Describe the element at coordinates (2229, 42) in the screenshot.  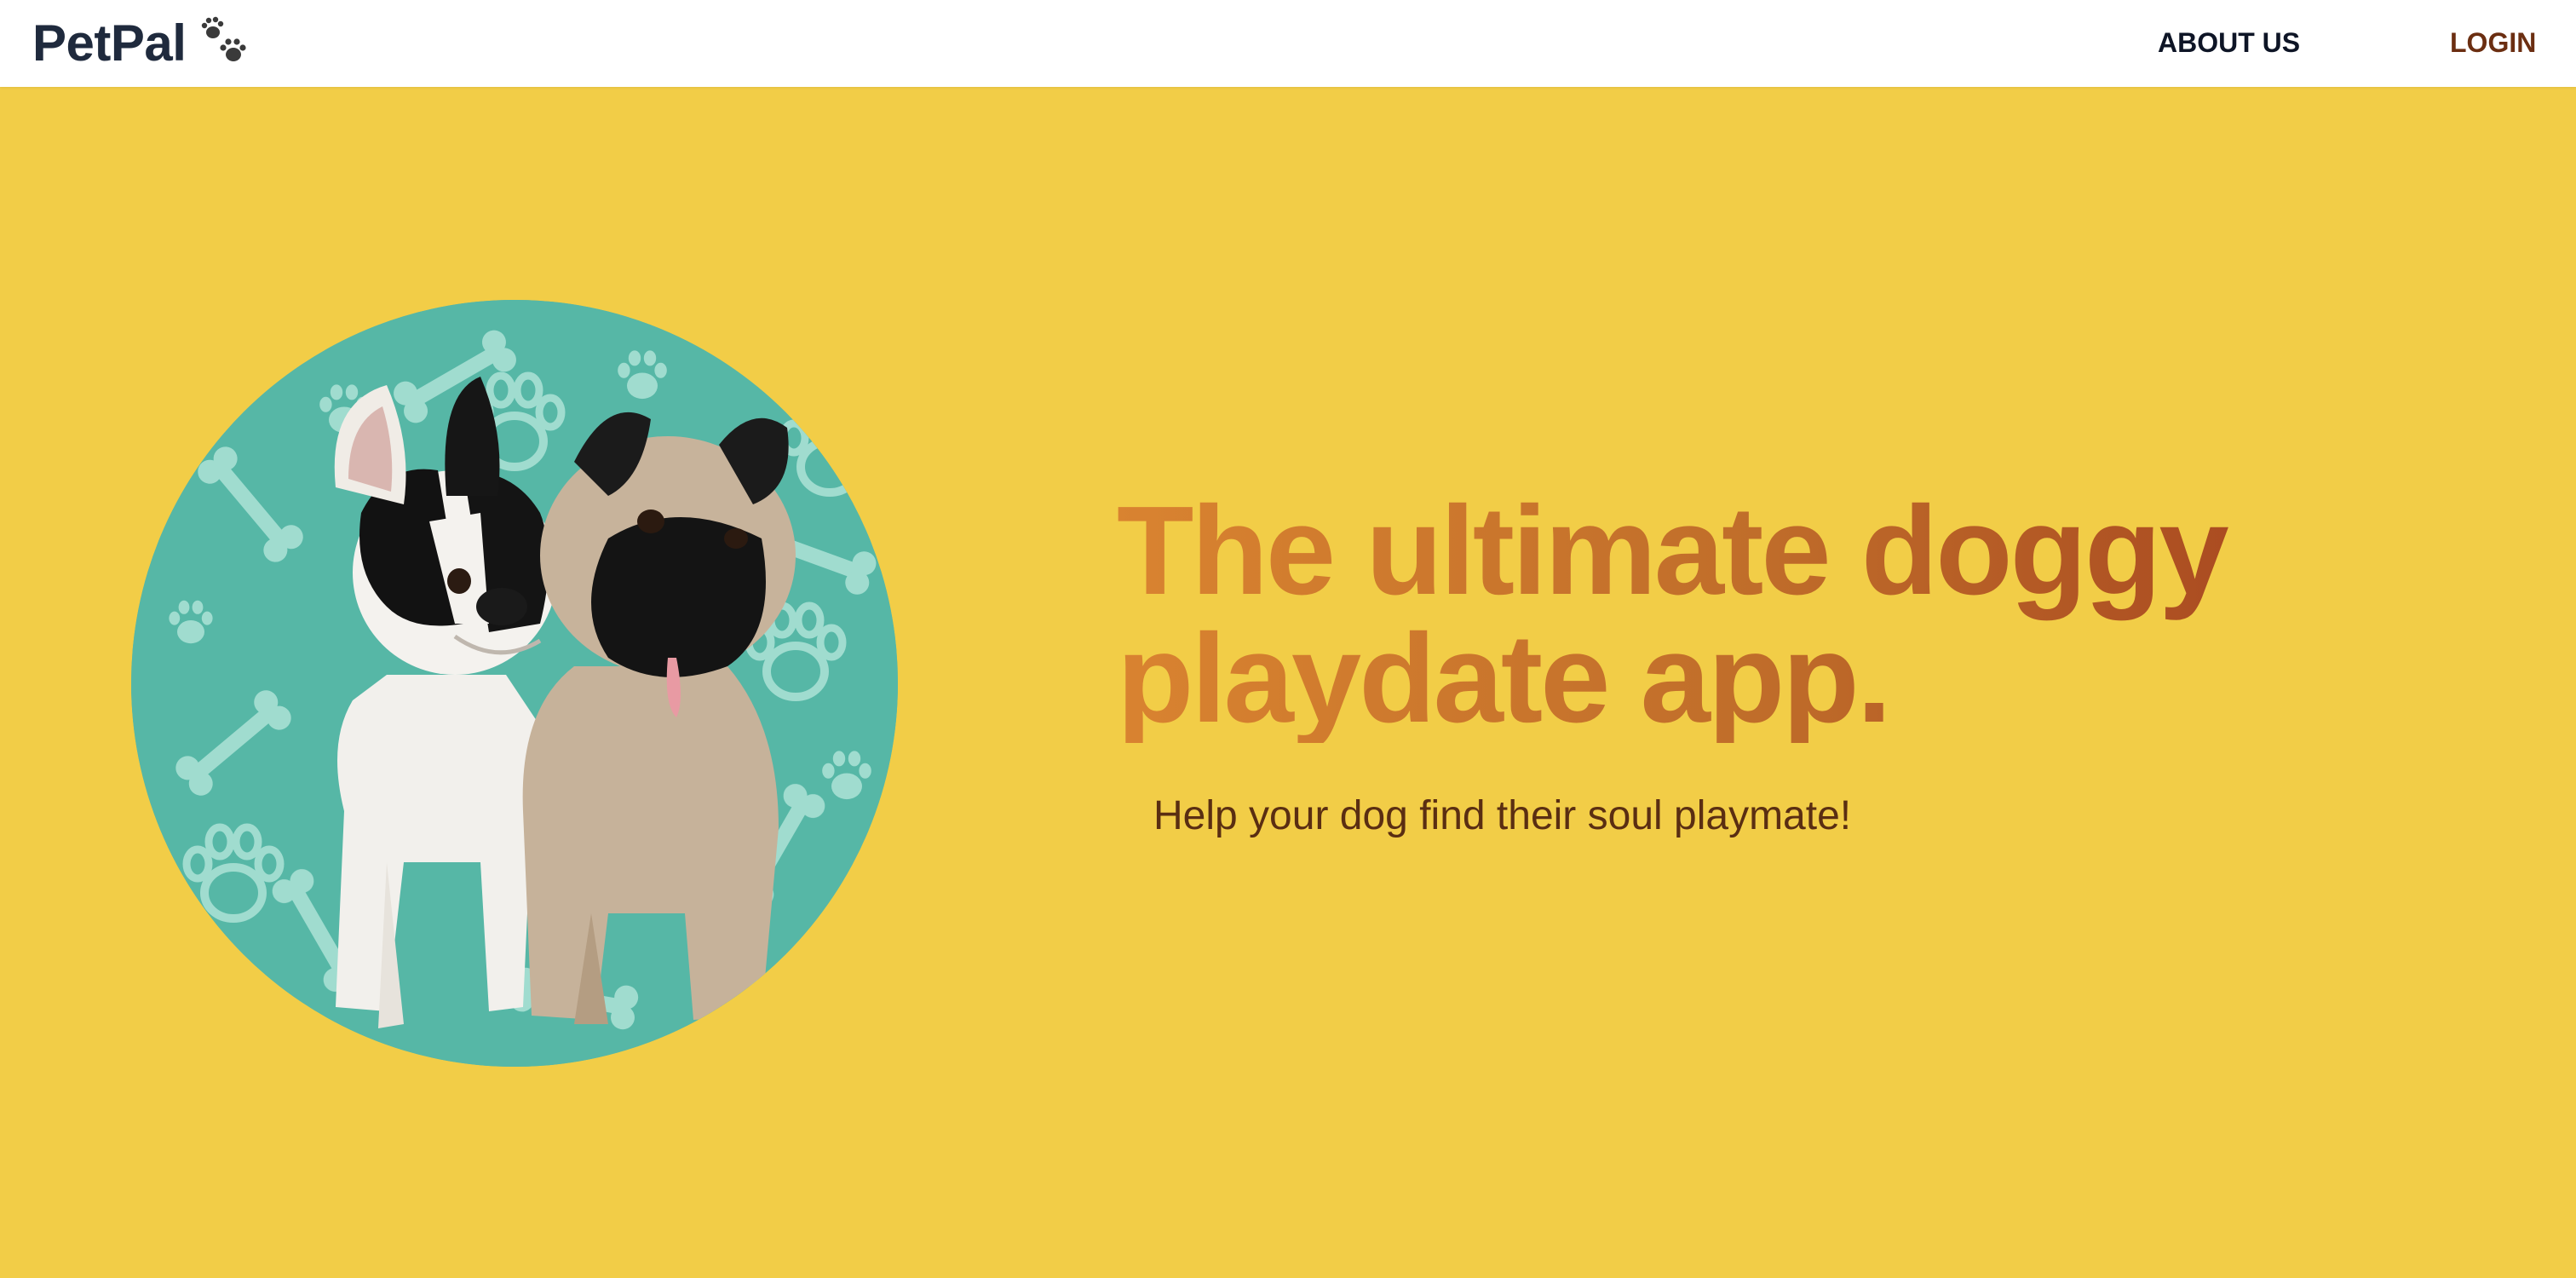
I see `about-us-link: ABOUT US` at that location.